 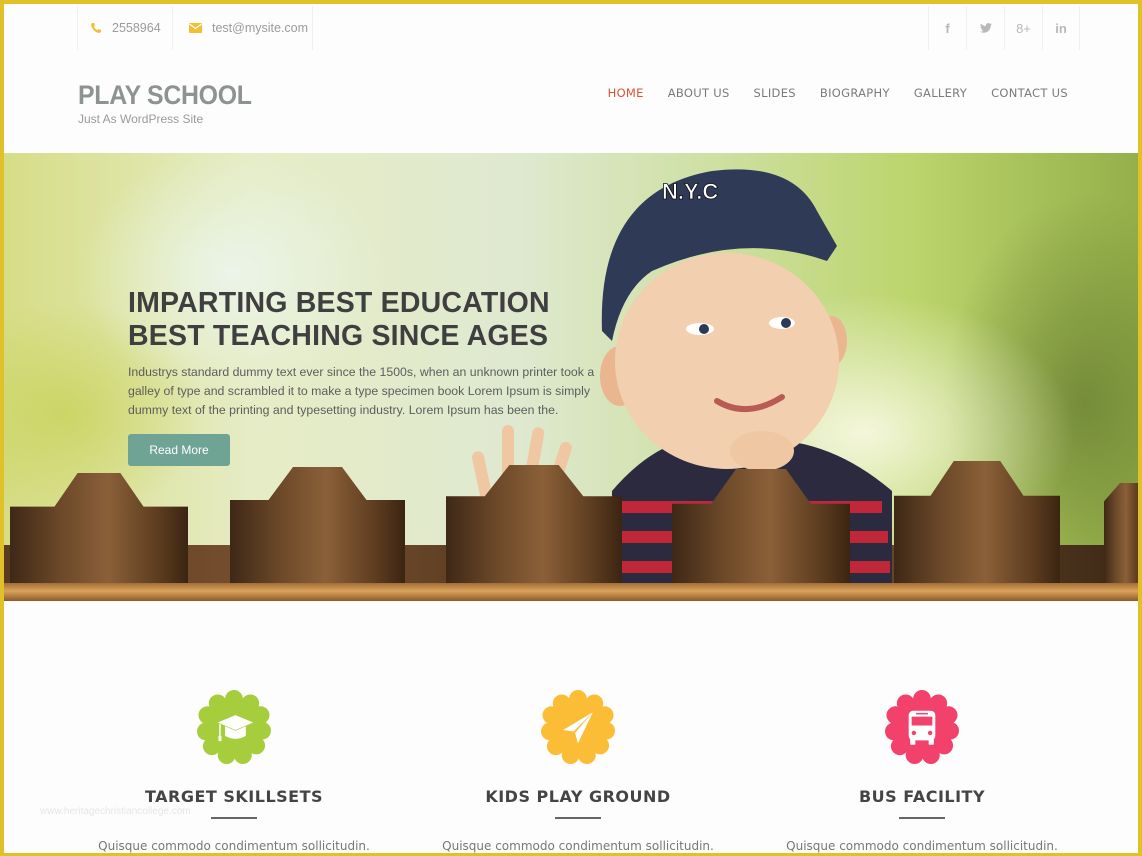 What do you see at coordinates (136, 28) in the screenshot?
I see `phone-number: 2558964` at bounding box center [136, 28].